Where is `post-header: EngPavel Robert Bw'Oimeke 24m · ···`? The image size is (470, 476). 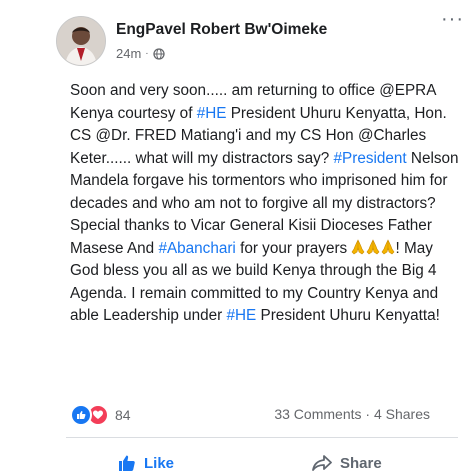 post-header: EngPavel Robert Bw'Oimeke 24m · ··· is located at coordinates (235, 37).